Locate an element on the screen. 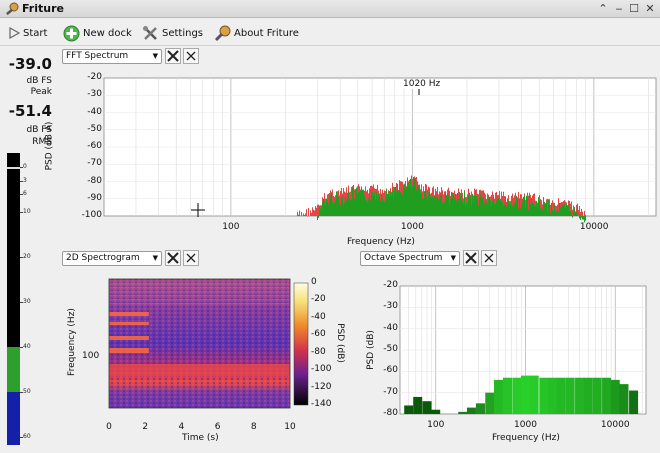 The image size is (660, 453). fft-x-tick: 1000 is located at coordinates (412, 227).